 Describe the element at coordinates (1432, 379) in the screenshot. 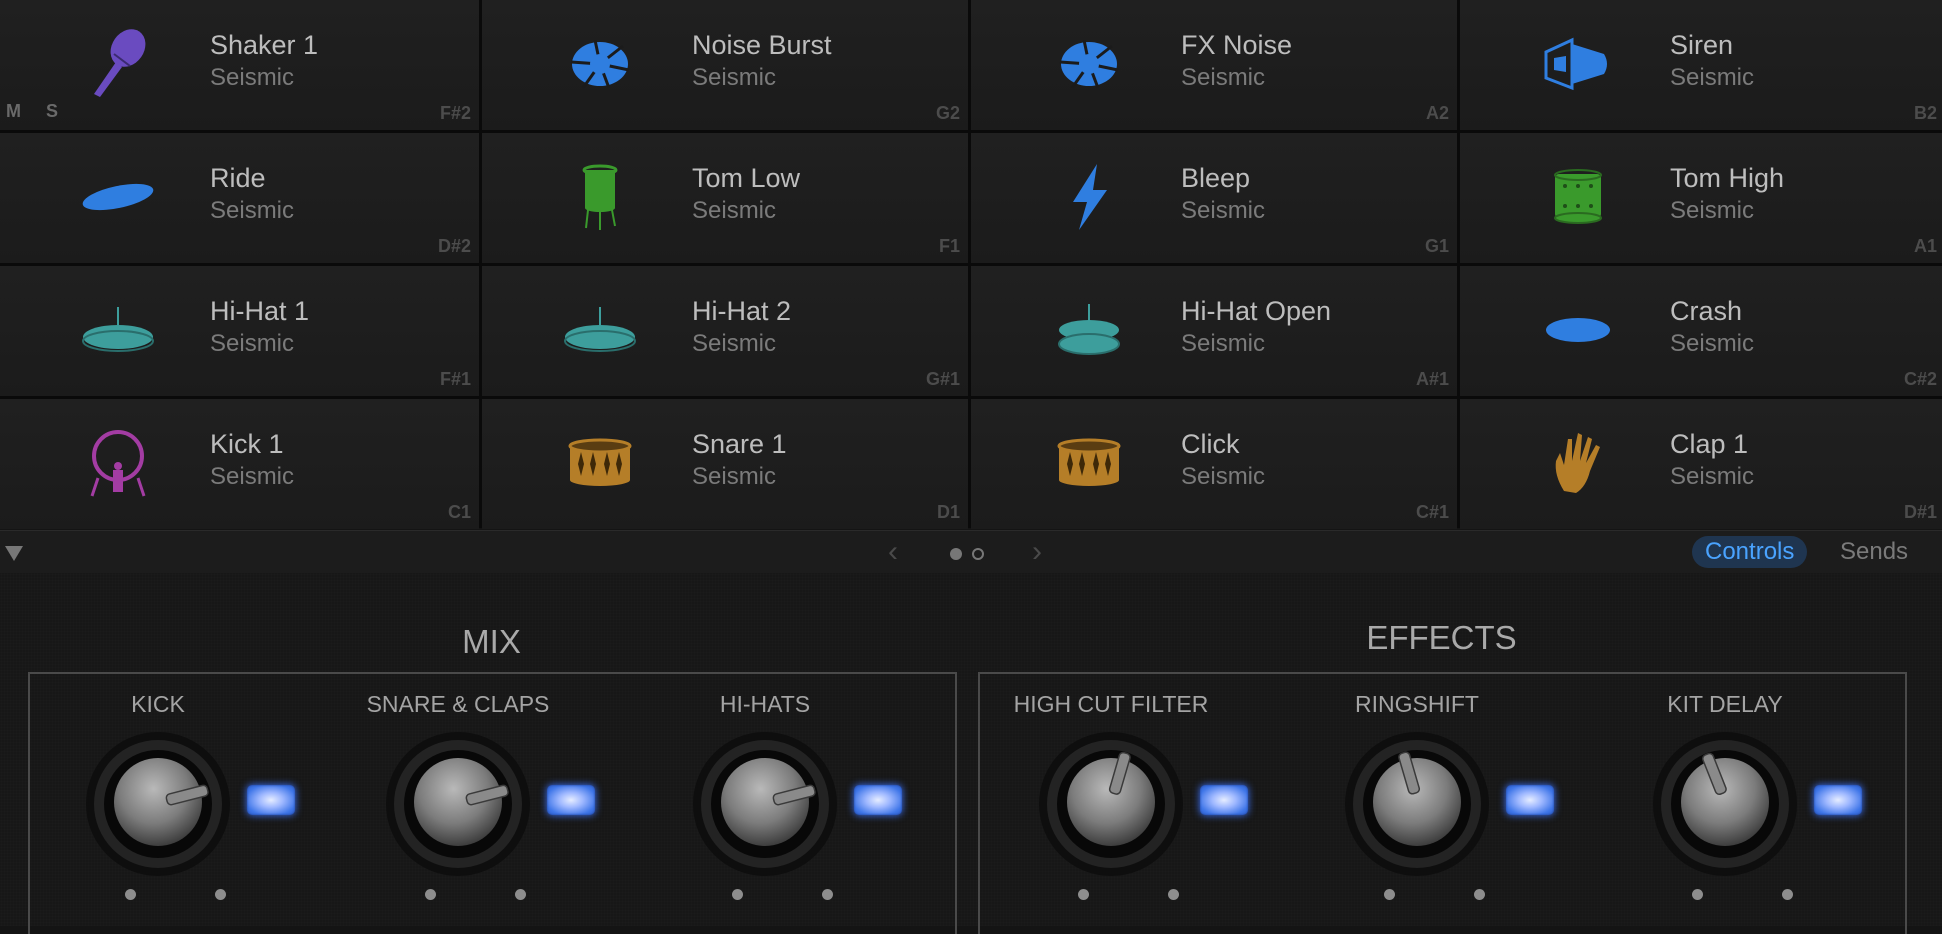

I see `pad-note: A#1` at that location.